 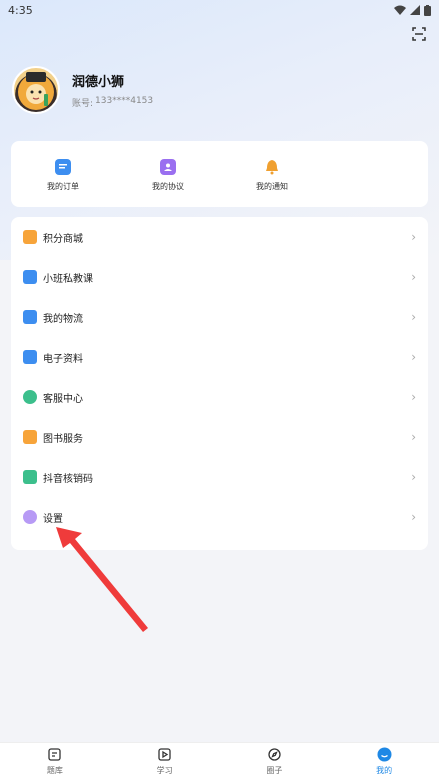 I want to click on quick-actions-card: 我的订单 我的协议 我的通知, so click(x=219, y=174).